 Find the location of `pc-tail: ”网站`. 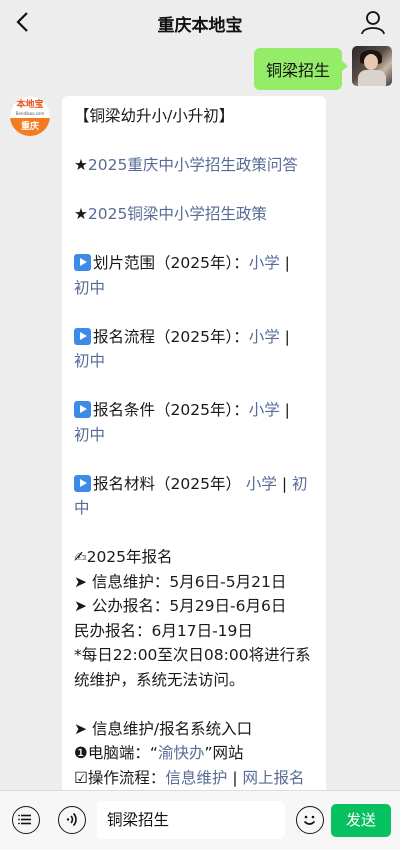

pc-tail: ”网站 is located at coordinates (224, 753).